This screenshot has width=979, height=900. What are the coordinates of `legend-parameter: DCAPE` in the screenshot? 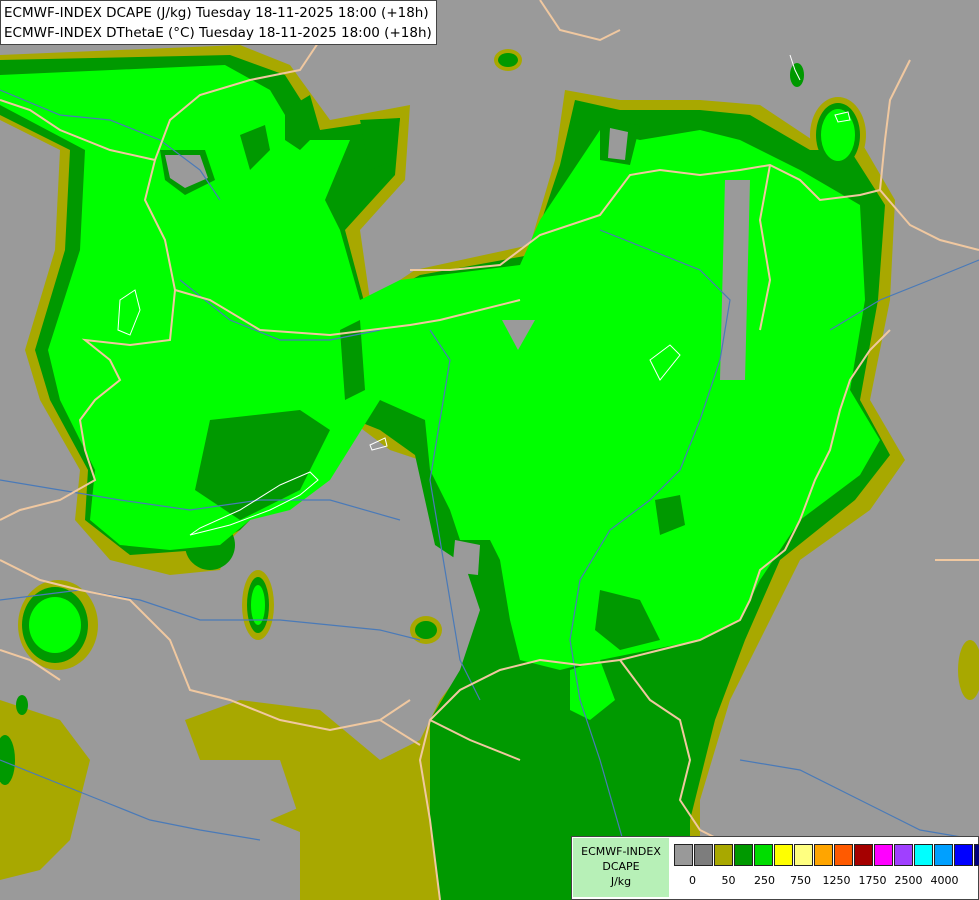 It's located at (621, 866).